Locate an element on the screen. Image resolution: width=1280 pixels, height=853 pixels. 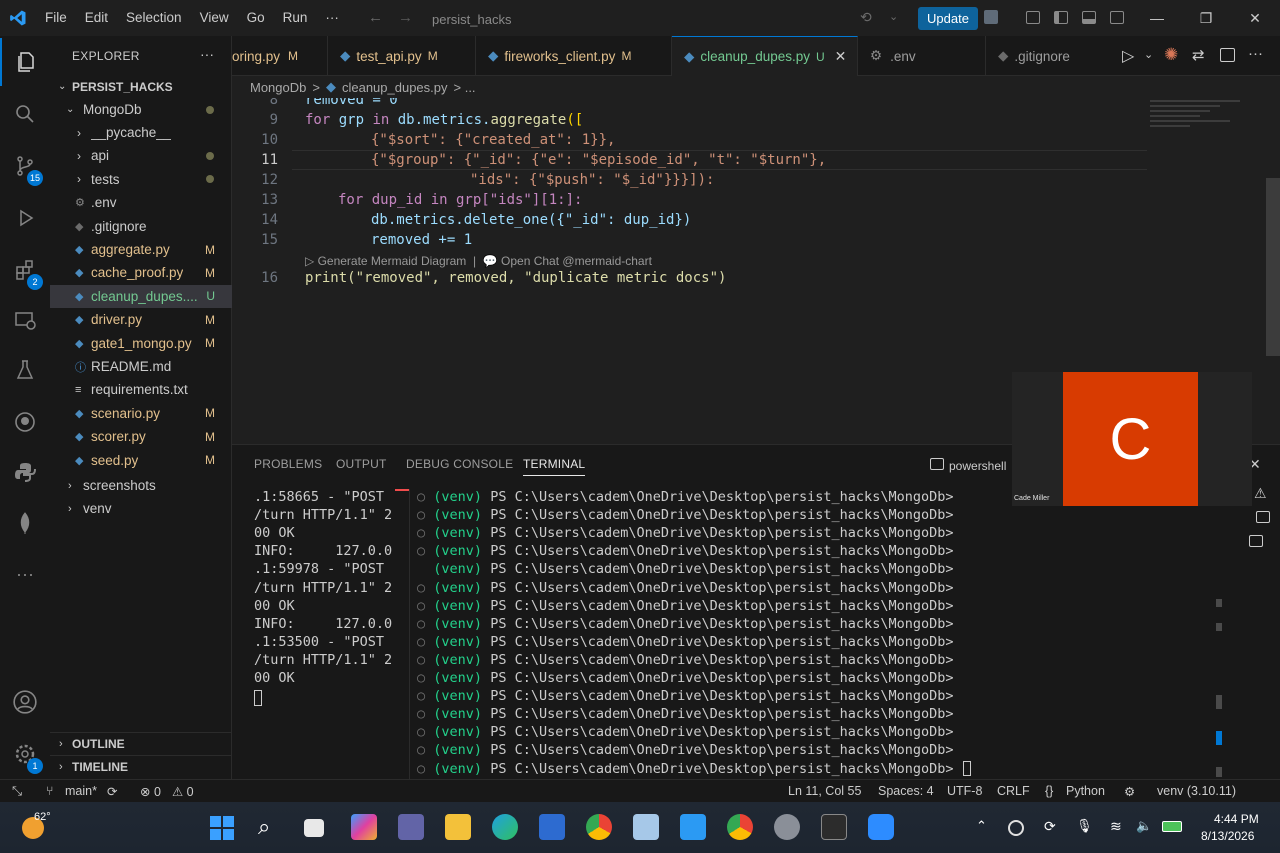
manage-icon: 1 is located at coordinates (25, 754).